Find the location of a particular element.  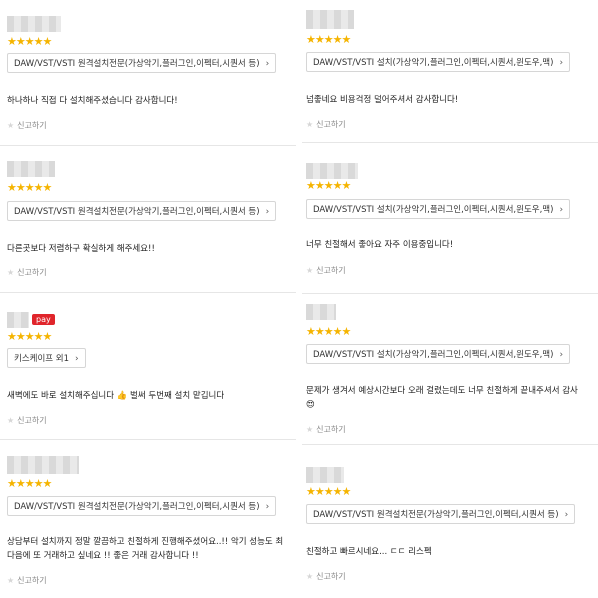

option-chip: 키스케이프 외1 › is located at coordinates (46, 358).